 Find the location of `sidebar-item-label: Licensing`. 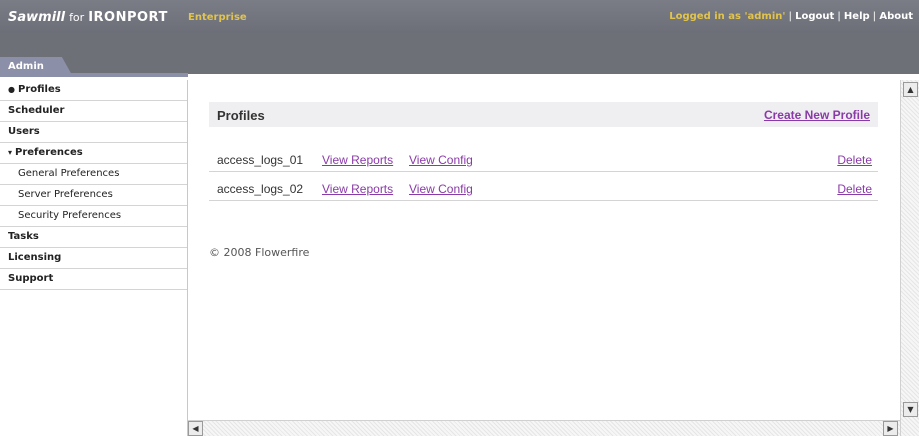

sidebar-item-label: Licensing is located at coordinates (35, 257).